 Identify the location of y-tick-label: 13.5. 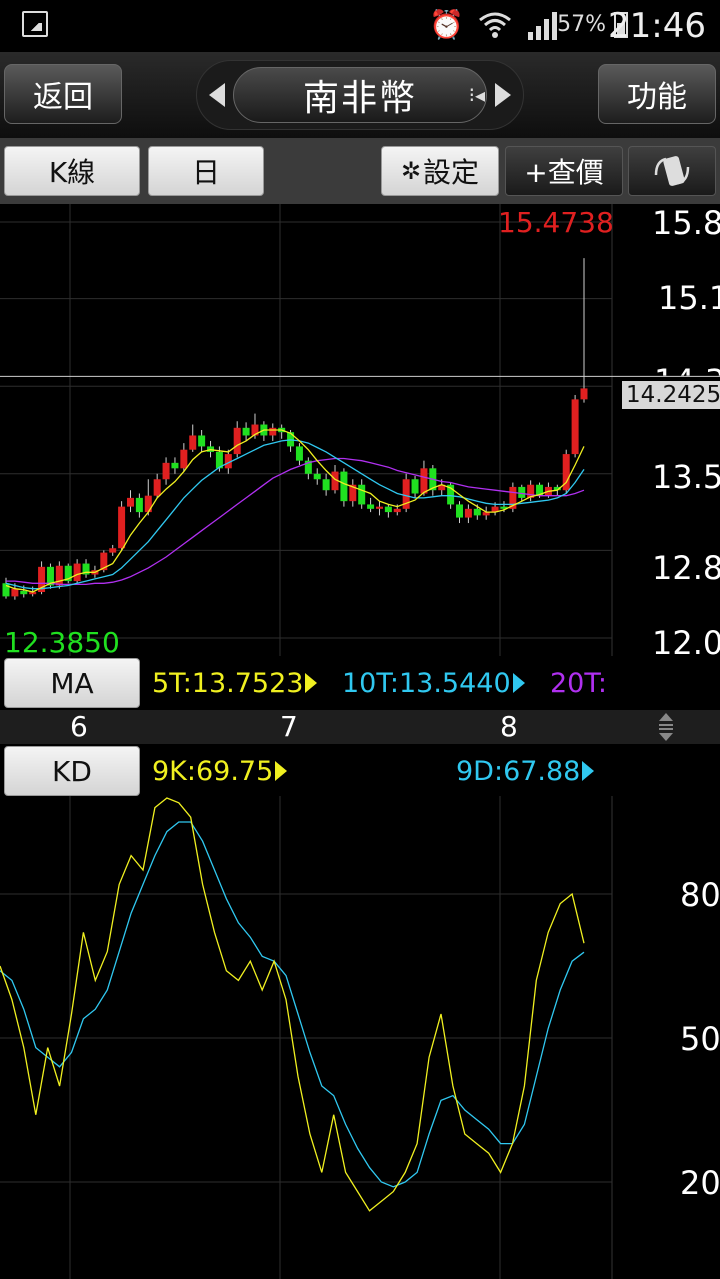
(686, 477).